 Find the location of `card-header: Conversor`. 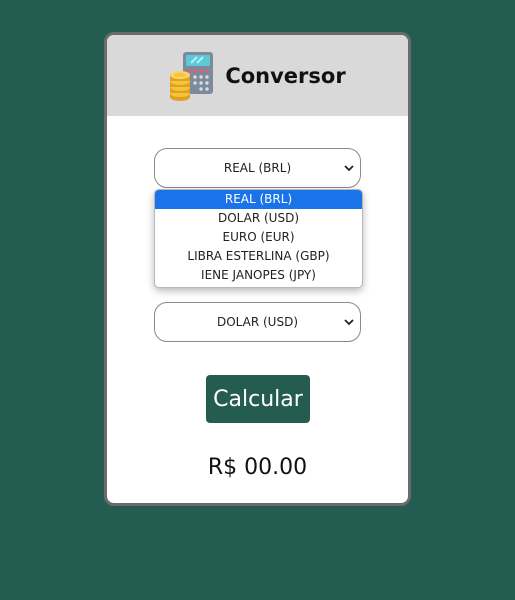

card-header: Conversor is located at coordinates (257, 75).